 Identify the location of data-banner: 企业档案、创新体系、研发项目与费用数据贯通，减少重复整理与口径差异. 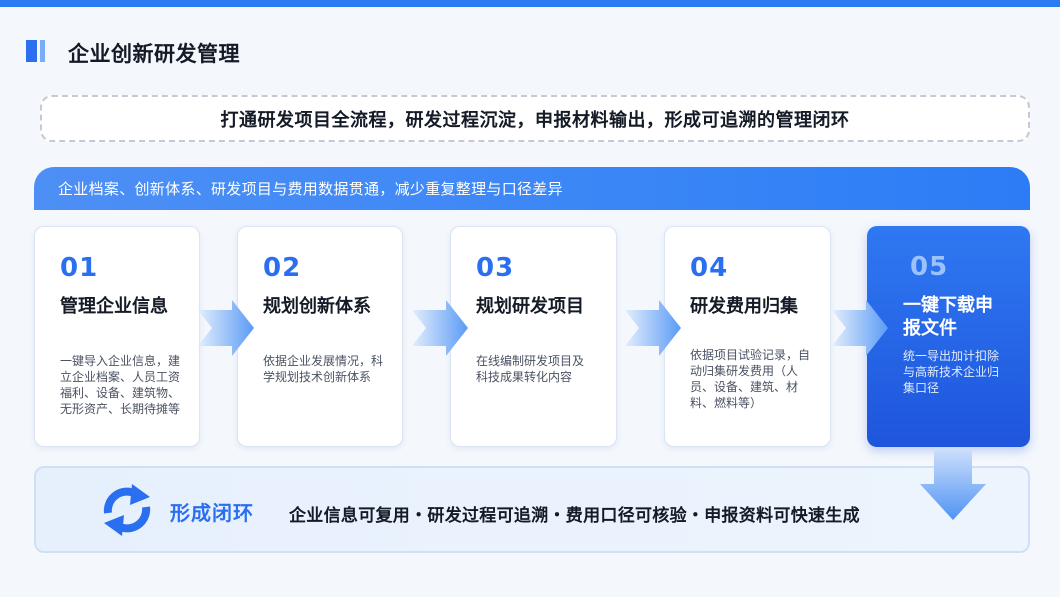
(532, 188).